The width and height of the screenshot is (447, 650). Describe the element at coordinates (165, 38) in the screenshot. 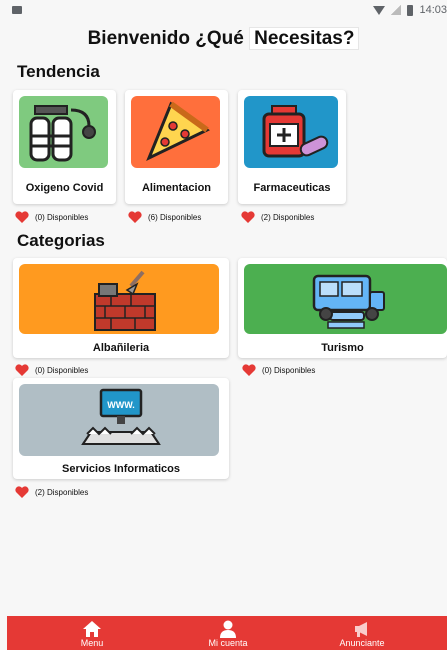

I see `title-prefix: Bienvenido ¿Qué` at that location.